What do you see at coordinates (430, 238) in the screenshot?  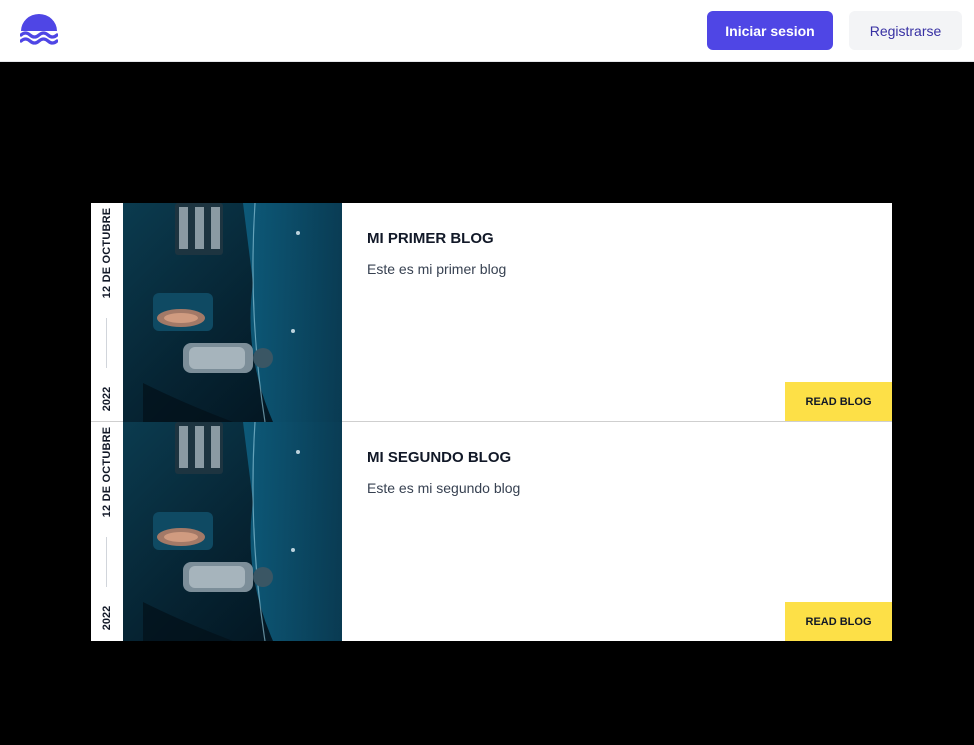 I see `blog-title: MI PRIMER BLOG` at bounding box center [430, 238].